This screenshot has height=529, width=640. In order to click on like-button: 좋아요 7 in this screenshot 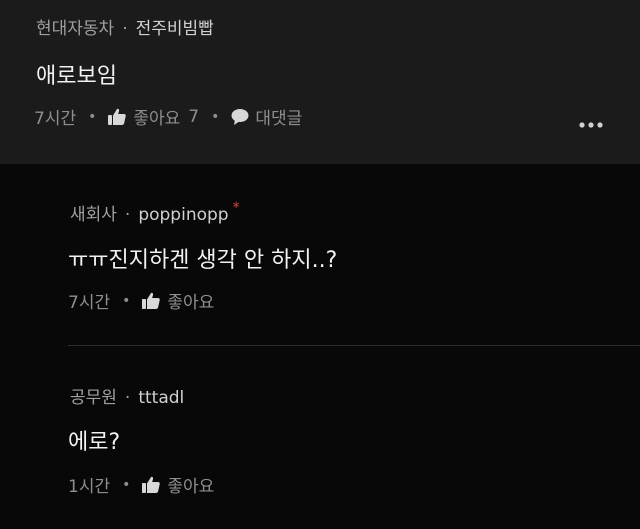, I will do `click(153, 116)`.